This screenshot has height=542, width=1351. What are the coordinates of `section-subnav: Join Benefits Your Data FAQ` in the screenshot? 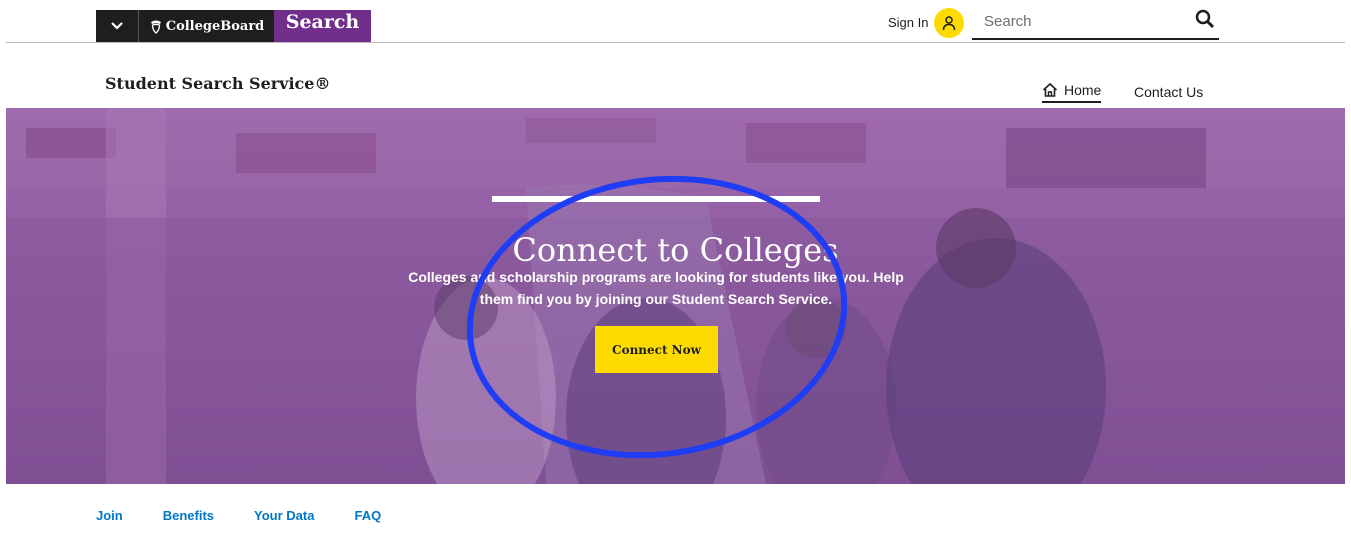 It's located at (258, 515).